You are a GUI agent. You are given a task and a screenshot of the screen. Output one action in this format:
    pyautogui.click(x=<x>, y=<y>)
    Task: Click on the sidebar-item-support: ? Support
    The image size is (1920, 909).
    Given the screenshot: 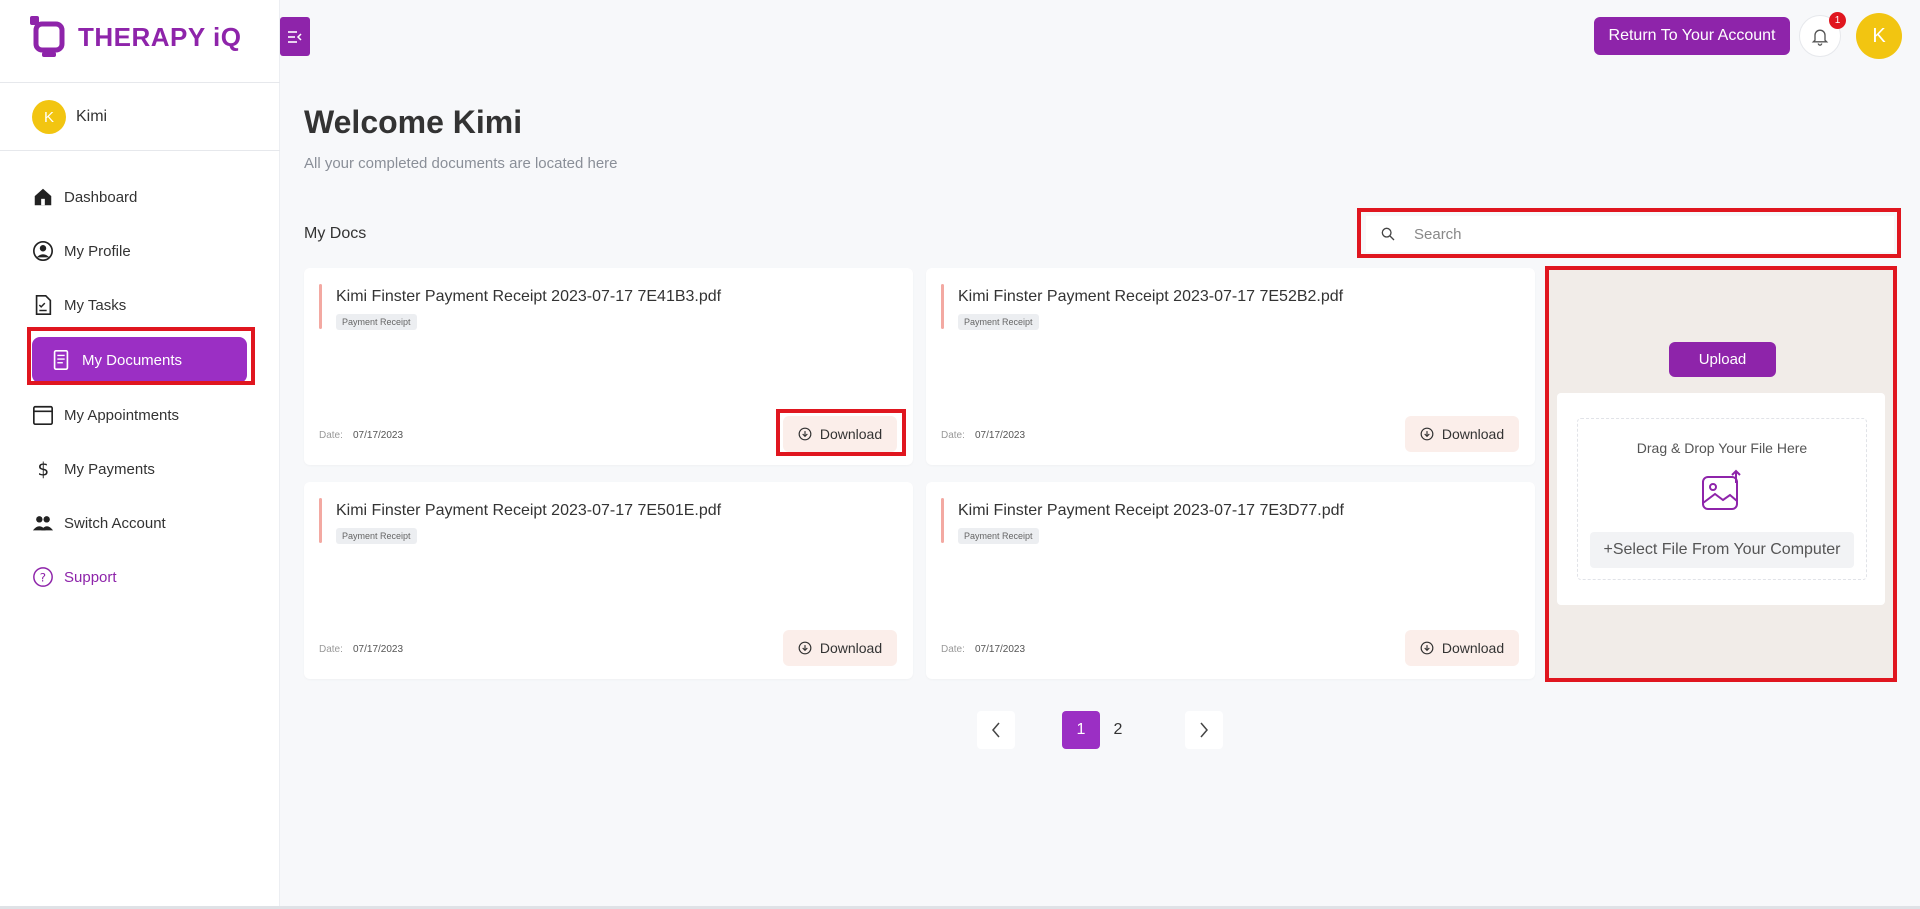 What is the action you would take?
    pyautogui.click(x=140, y=577)
    